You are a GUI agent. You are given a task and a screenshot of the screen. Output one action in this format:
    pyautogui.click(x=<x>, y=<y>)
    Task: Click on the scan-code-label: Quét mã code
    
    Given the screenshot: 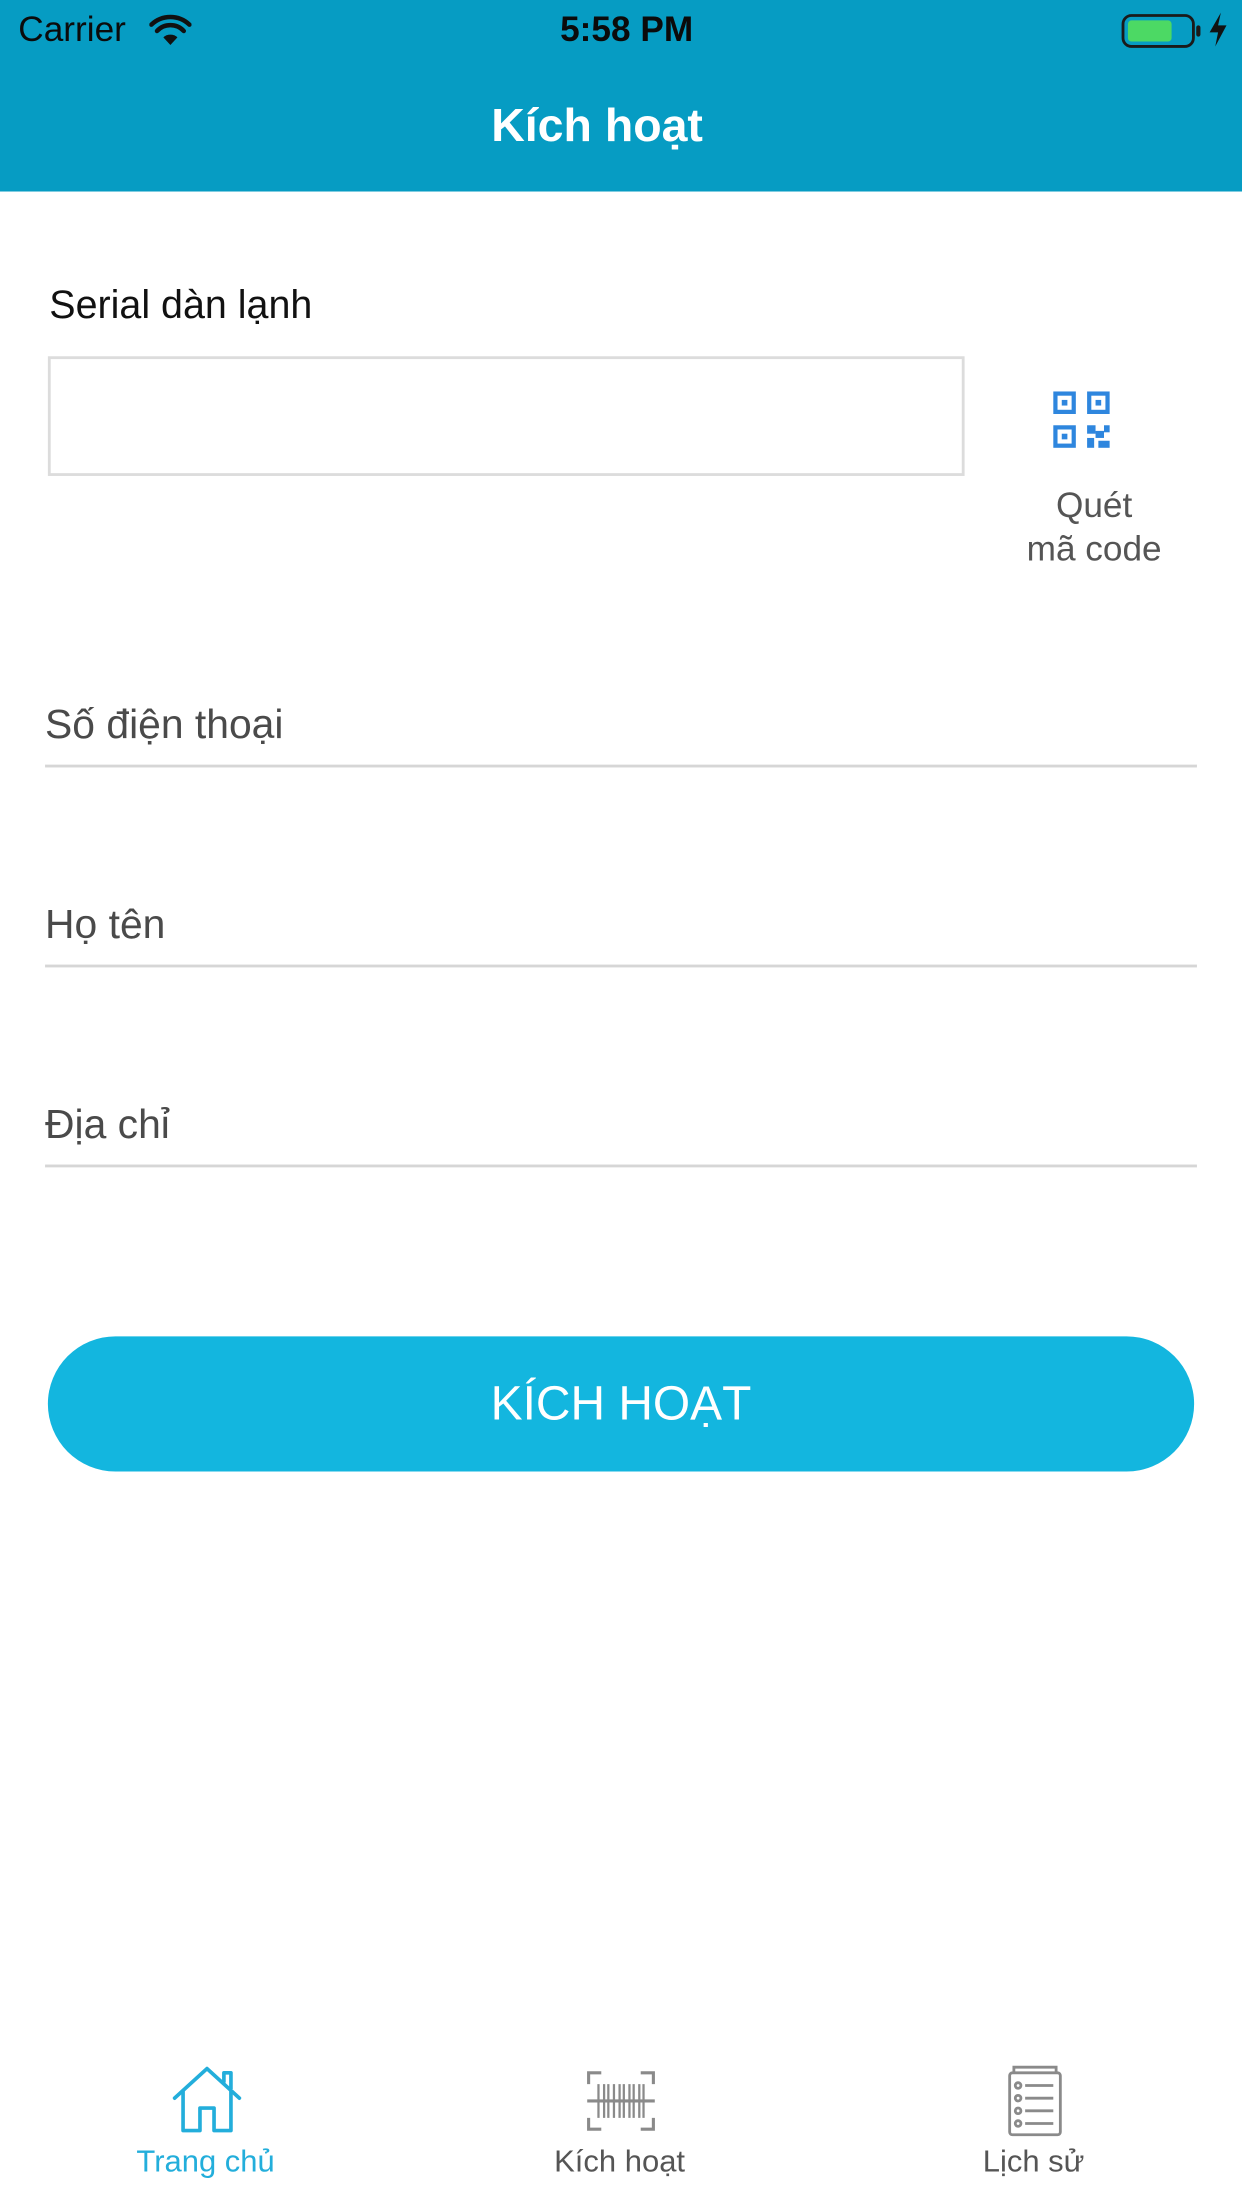 What is the action you would take?
    pyautogui.click(x=1094, y=527)
    